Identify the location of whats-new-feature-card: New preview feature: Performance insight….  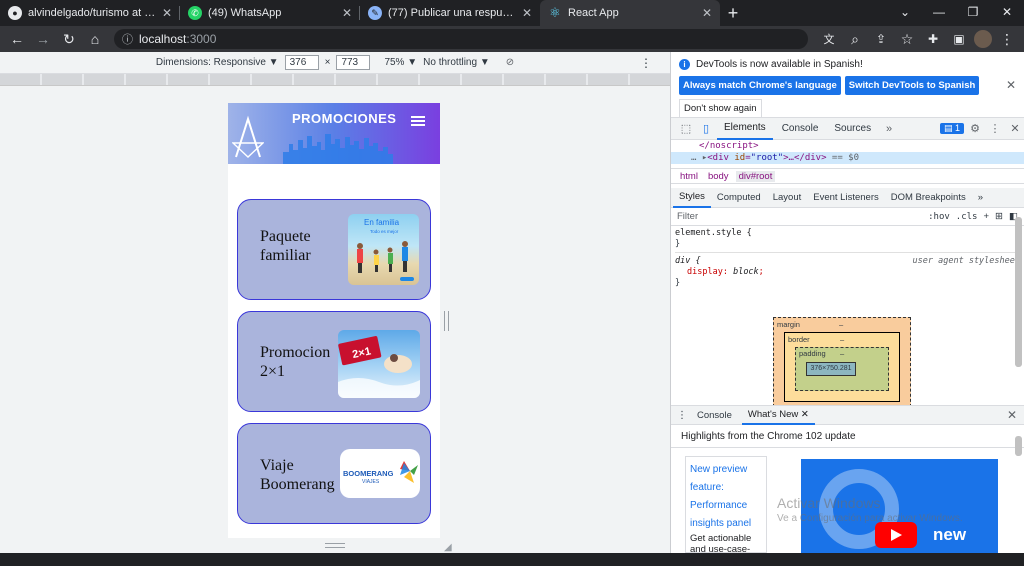
(726, 511).